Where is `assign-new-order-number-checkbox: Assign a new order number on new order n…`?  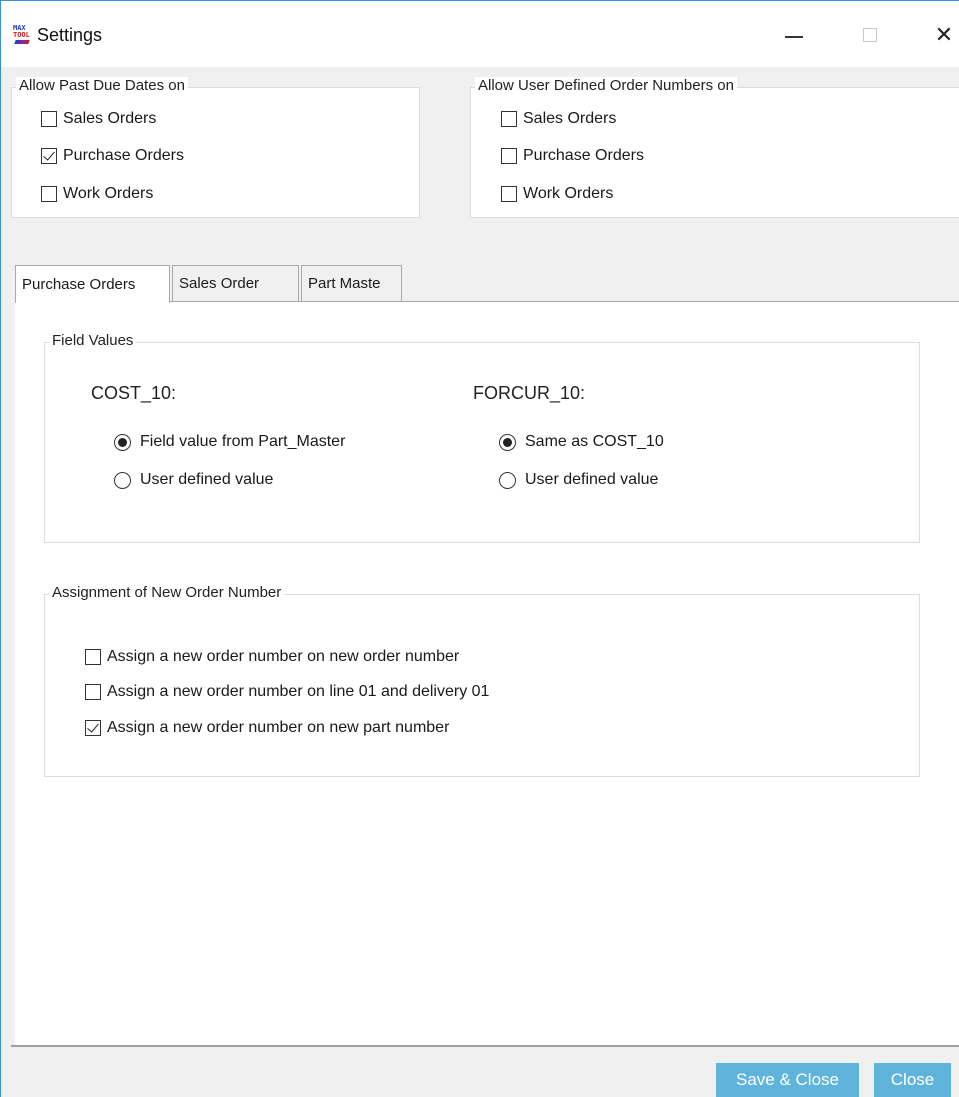
assign-new-order-number-checkbox: Assign a new order number on new order n… is located at coordinates (272, 657).